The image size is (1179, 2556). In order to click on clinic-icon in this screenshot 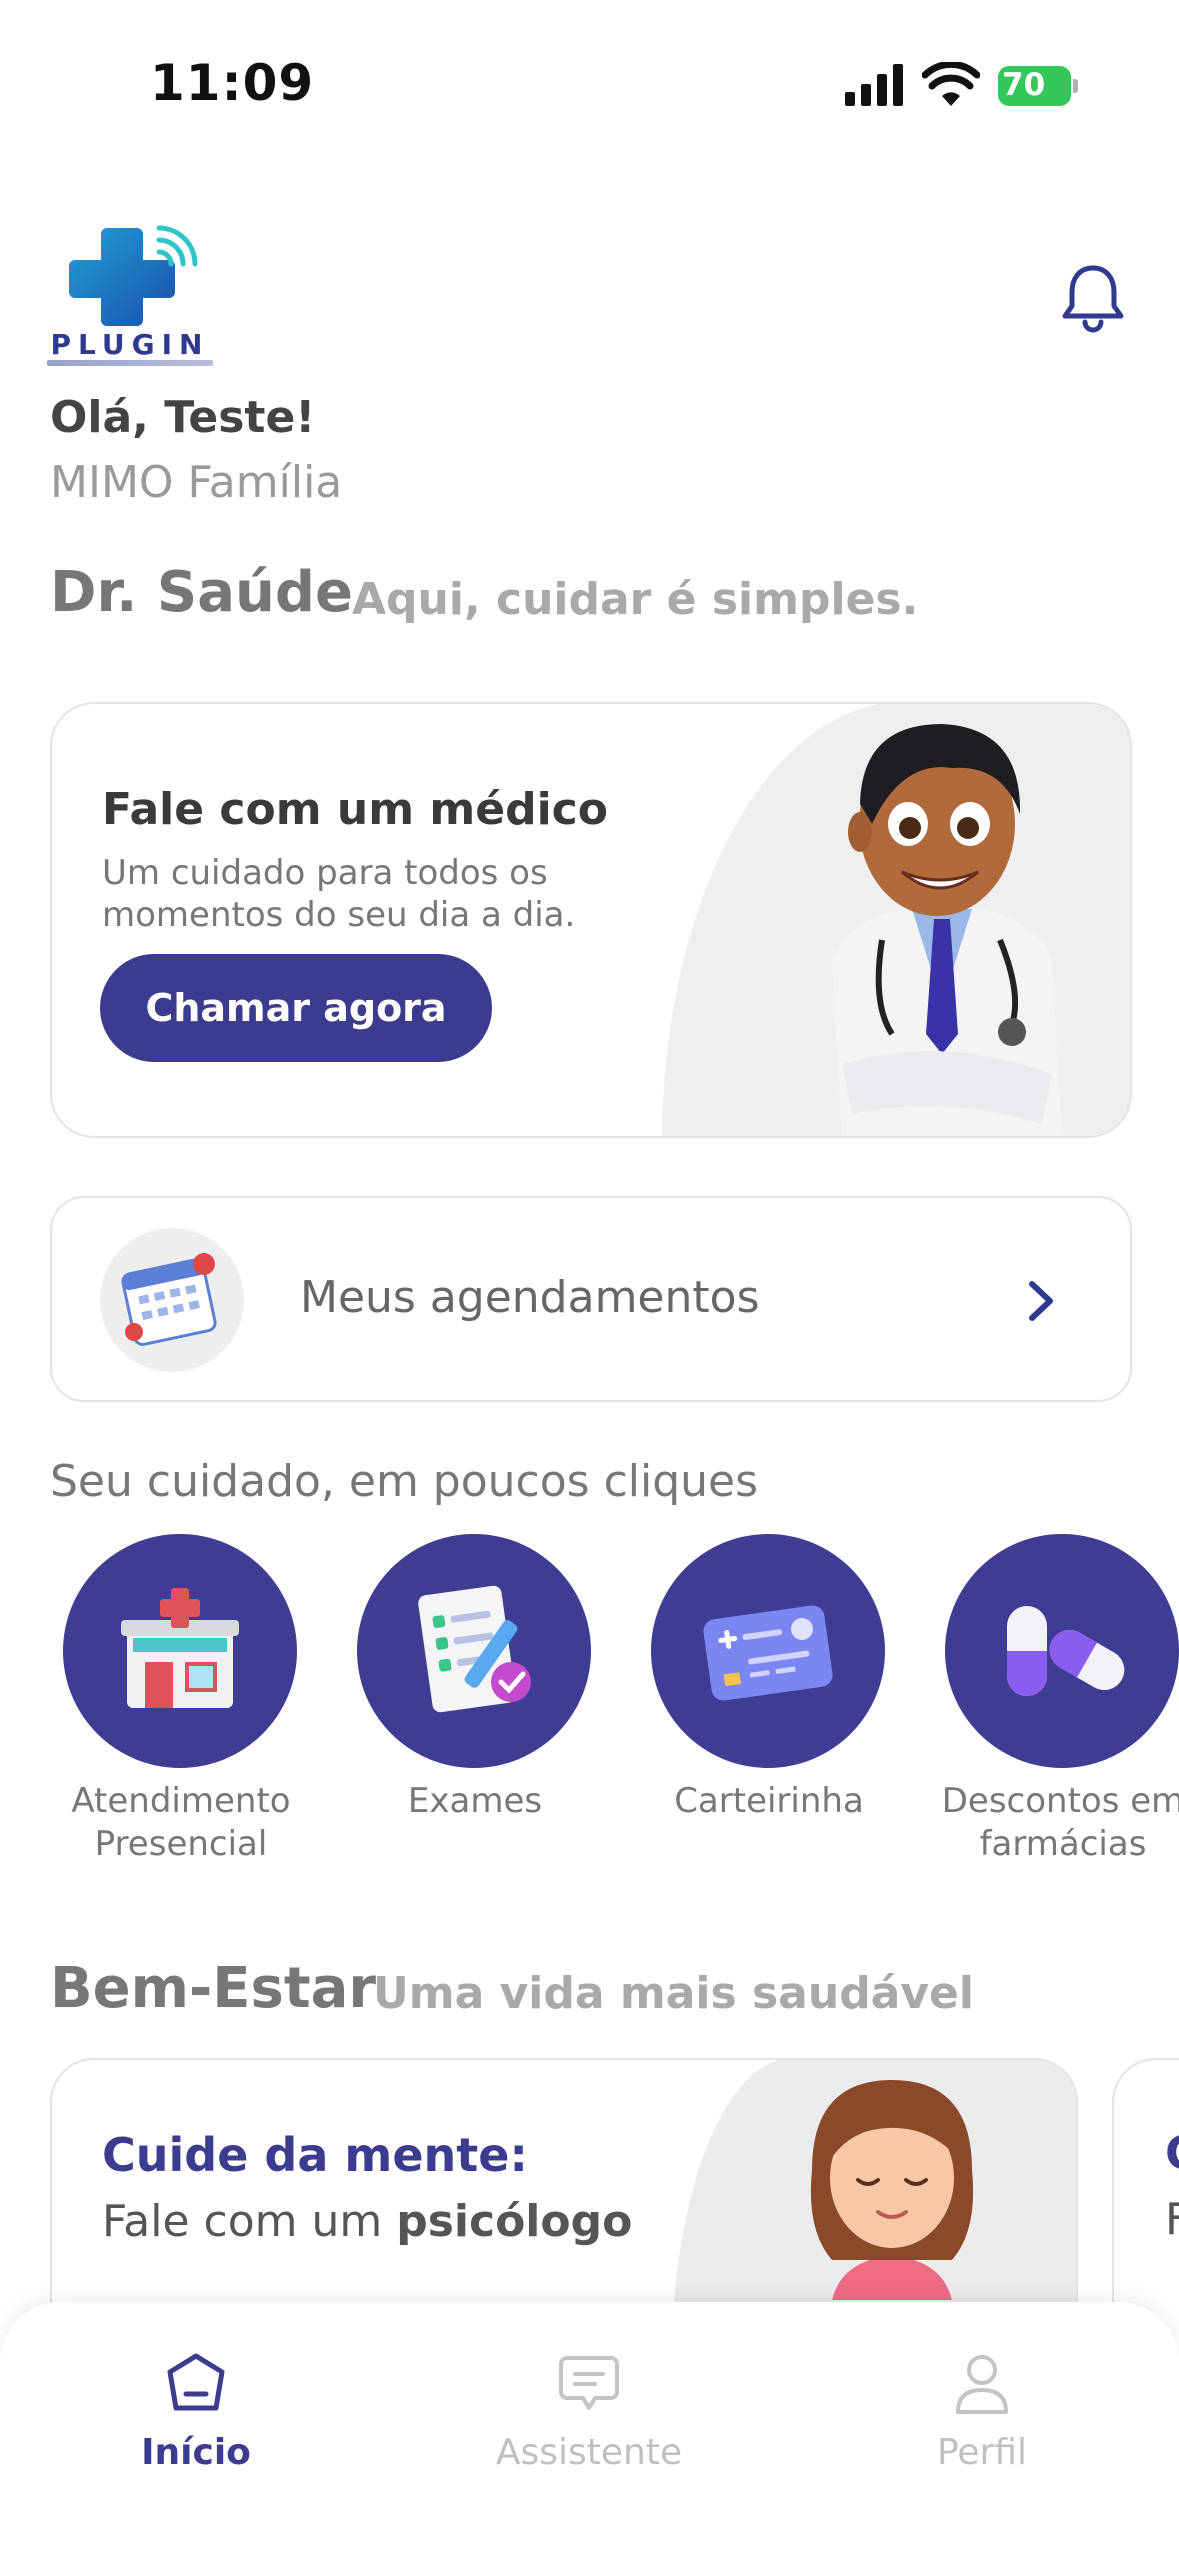, I will do `click(180, 1648)`.